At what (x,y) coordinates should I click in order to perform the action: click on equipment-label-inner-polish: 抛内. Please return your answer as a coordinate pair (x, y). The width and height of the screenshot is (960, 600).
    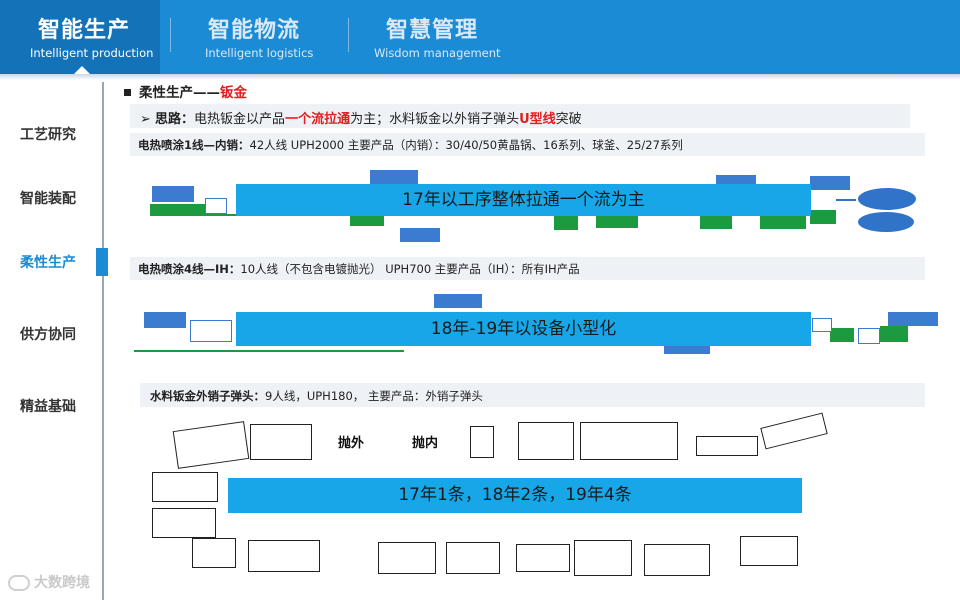
    Looking at the image, I should click on (425, 443).